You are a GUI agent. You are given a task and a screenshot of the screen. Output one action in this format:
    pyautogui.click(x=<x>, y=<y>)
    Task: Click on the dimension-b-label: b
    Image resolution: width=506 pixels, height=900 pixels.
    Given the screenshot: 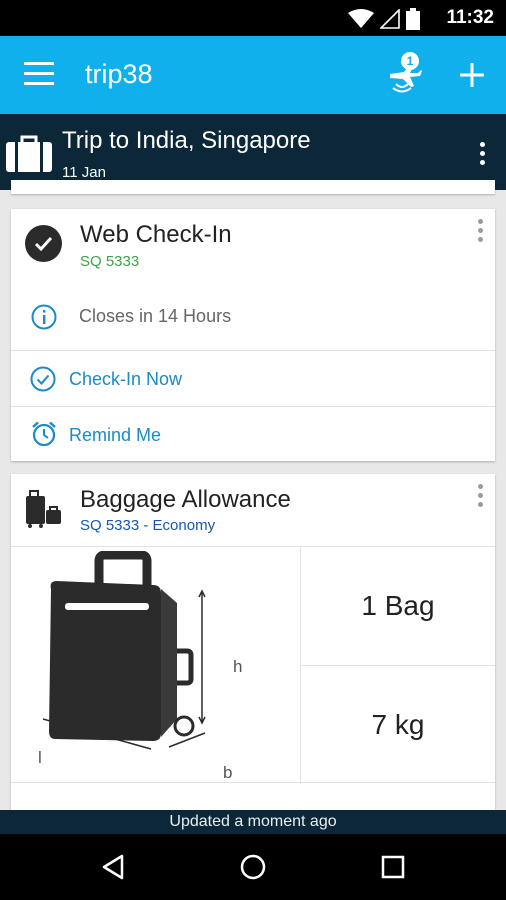 What is the action you would take?
    pyautogui.click(x=228, y=772)
    